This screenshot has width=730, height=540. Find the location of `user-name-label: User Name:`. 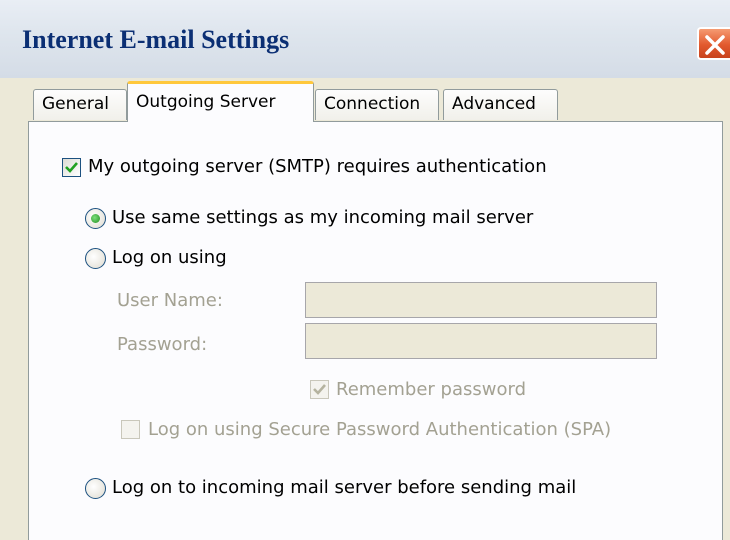

user-name-label: User Name: is located at coordinates (170, 300).